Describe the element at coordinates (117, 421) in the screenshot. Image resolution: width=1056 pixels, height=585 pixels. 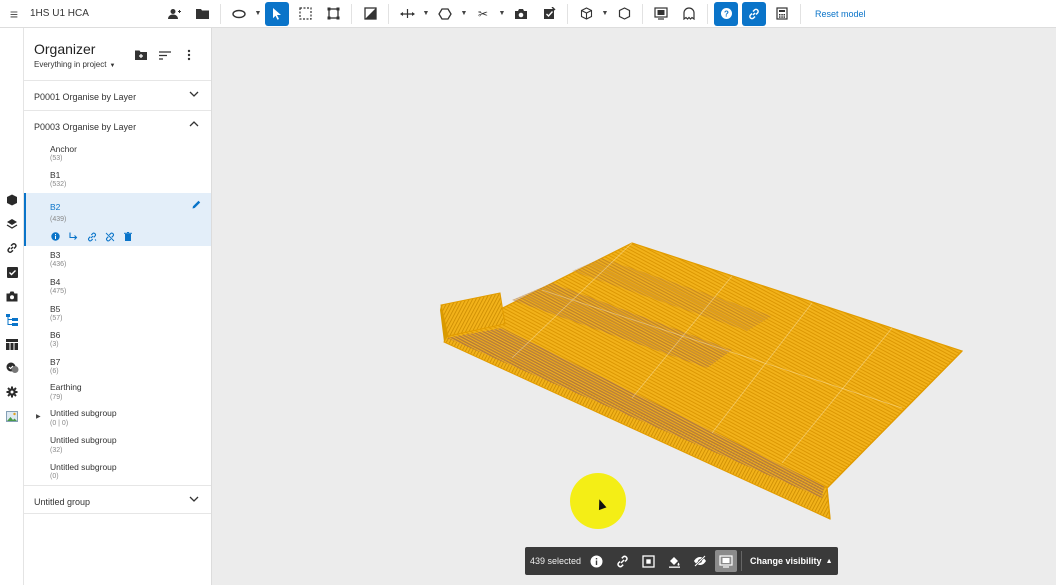
I see `list-item: ▶ Untitled subgroup (0 | 0)` at that location.